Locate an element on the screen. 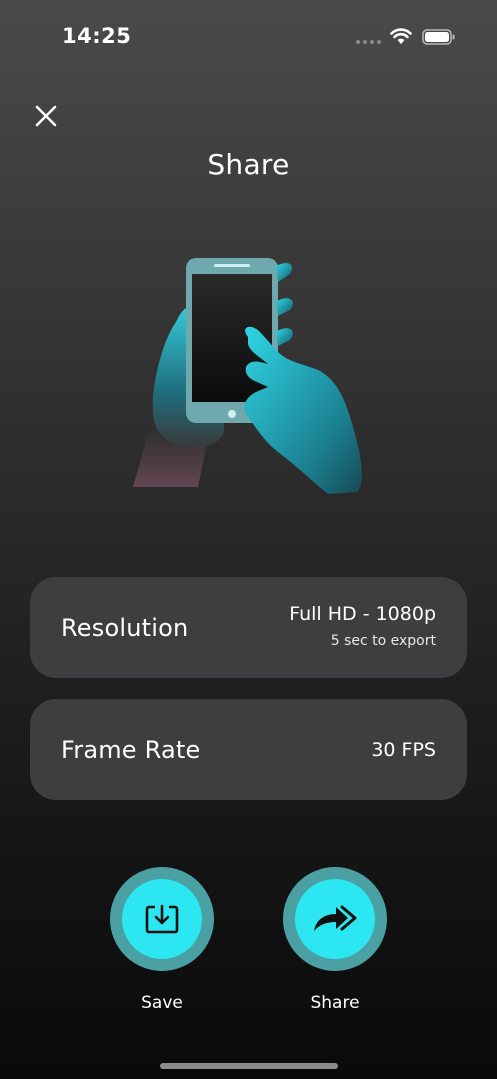  share-button is located at coordinates (335, 919).